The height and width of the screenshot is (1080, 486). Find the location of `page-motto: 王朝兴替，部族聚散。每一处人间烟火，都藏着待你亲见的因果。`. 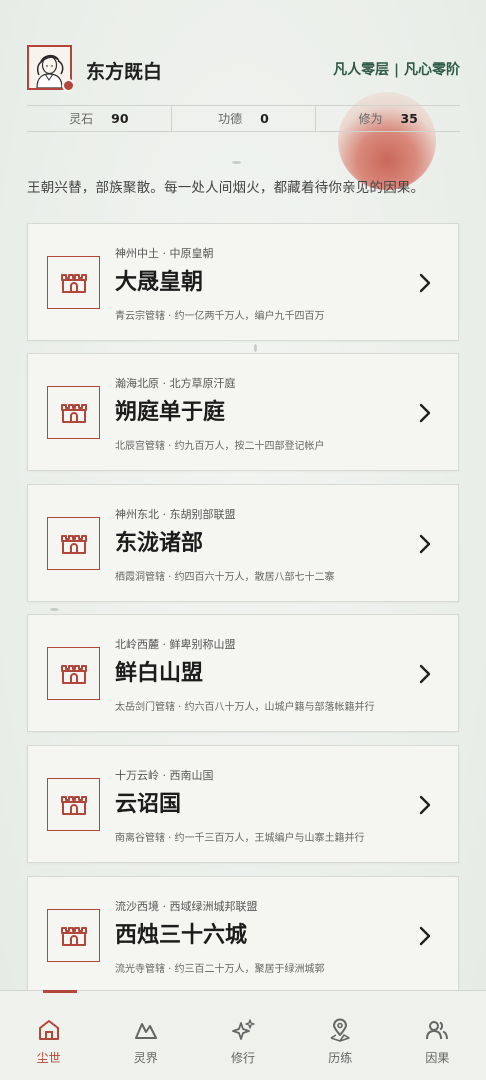

page-motto: 王朝兴替，部族聚散。每一处人间烟火，都藏着待你亲见的因果。 is located at coordinates (226, 188).